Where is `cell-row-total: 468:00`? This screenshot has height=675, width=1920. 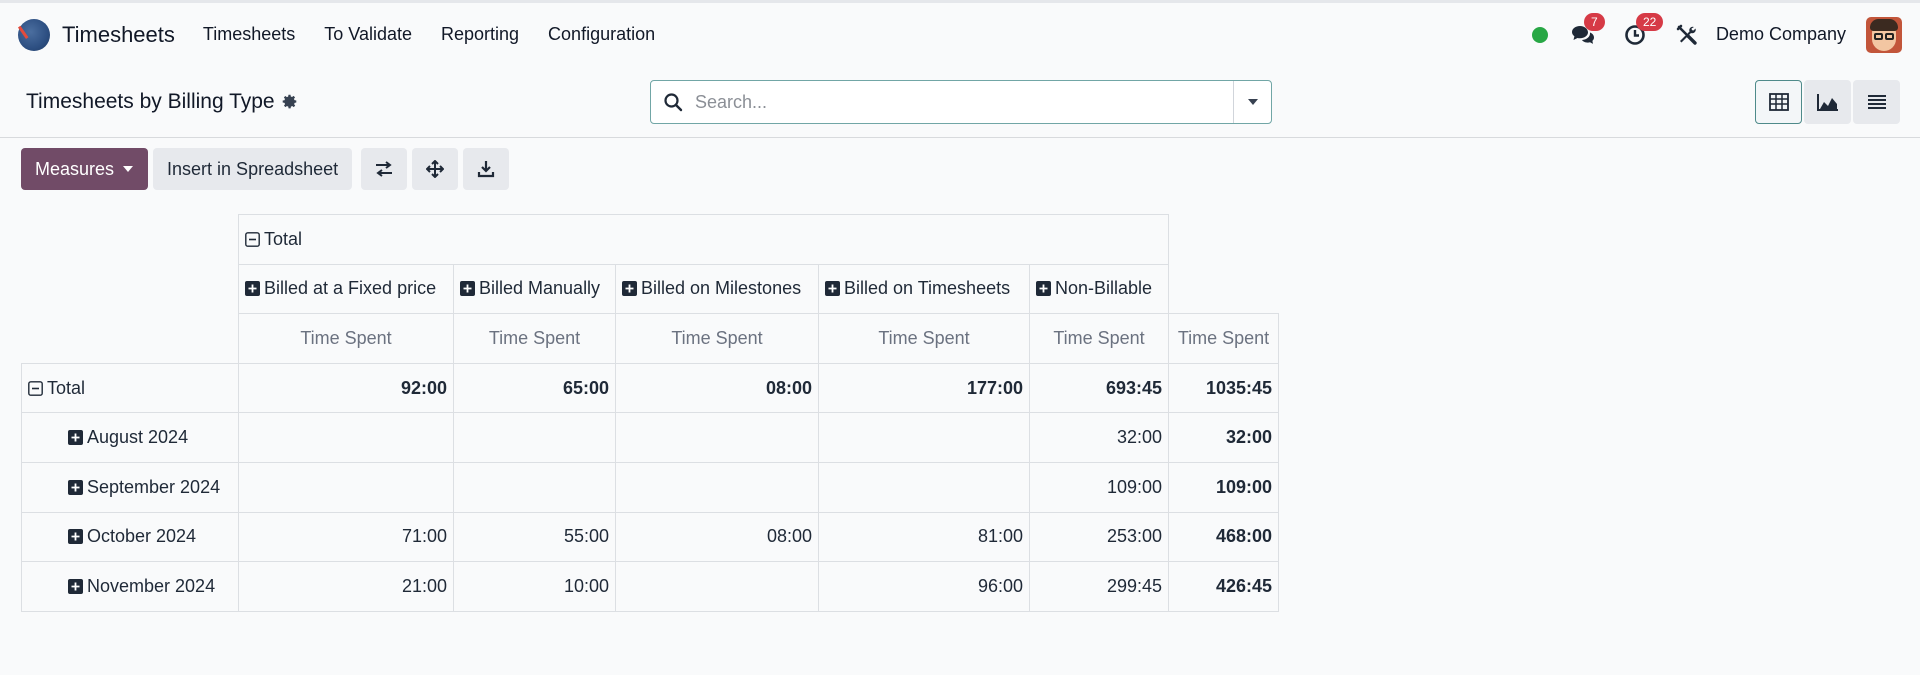 cell-row-total: 468:00 is located at coordinates (1223, 537).